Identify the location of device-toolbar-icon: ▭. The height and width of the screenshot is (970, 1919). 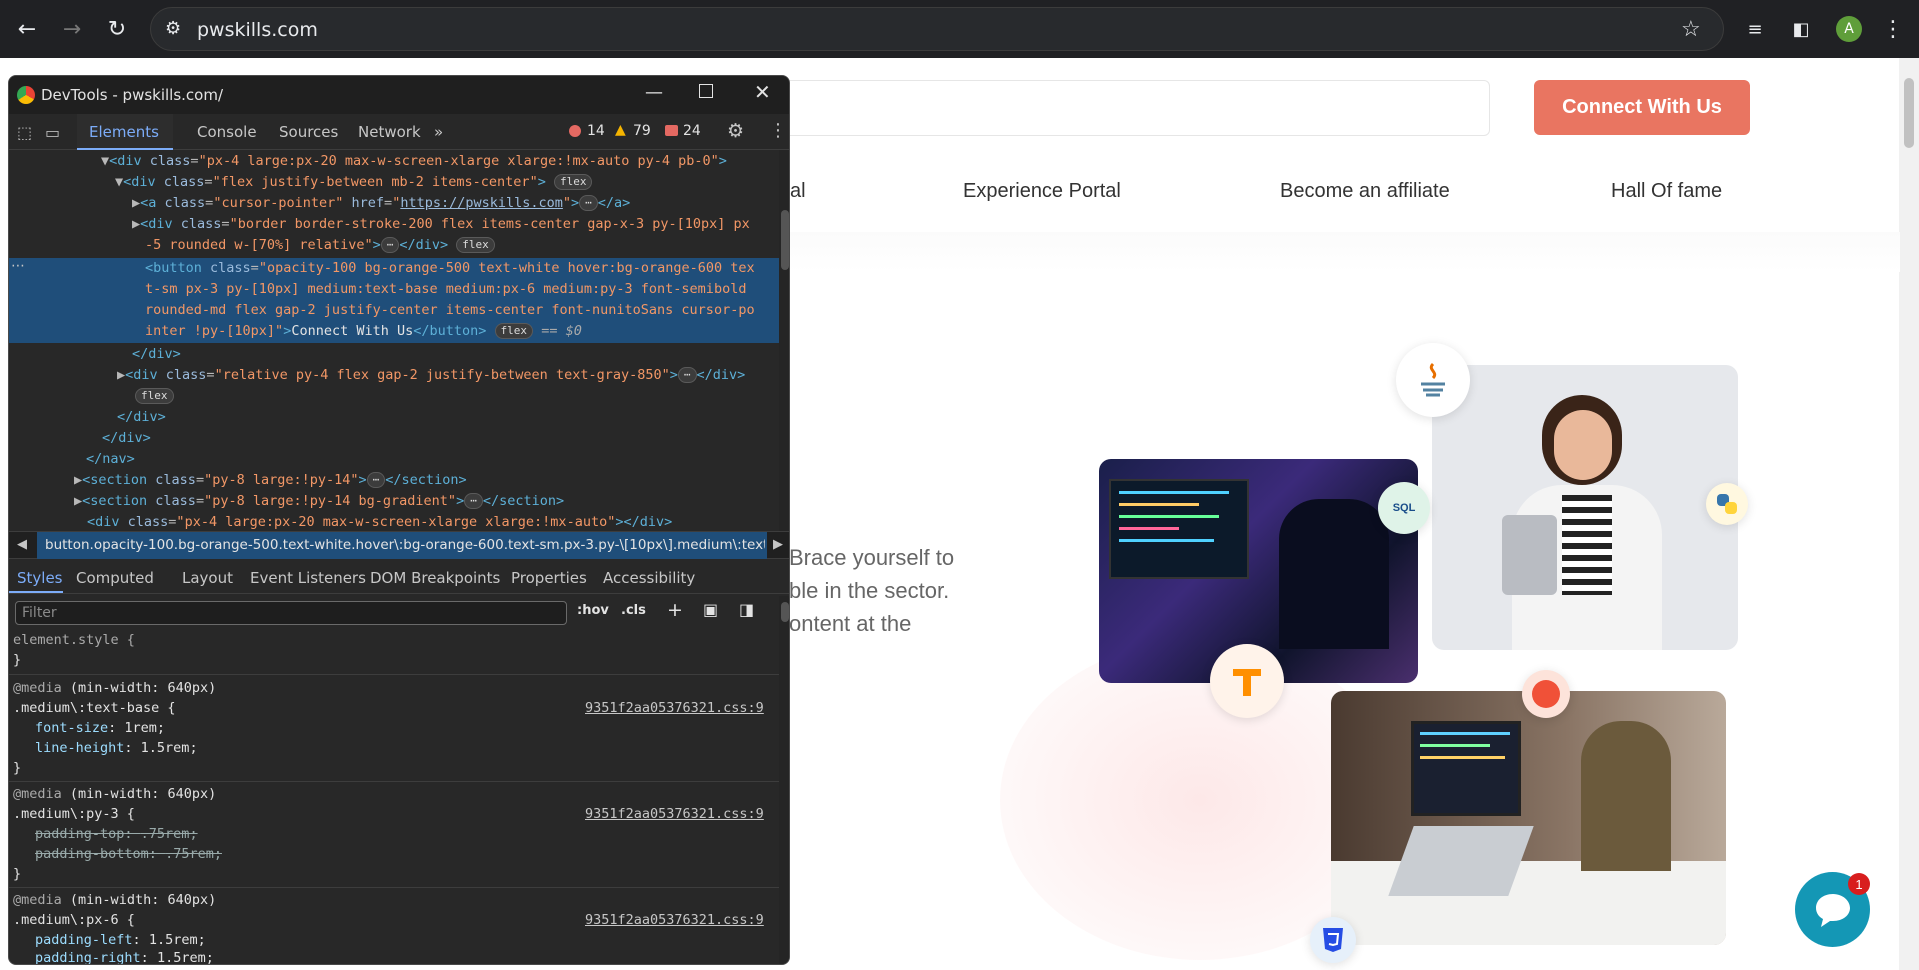
(52, 132).